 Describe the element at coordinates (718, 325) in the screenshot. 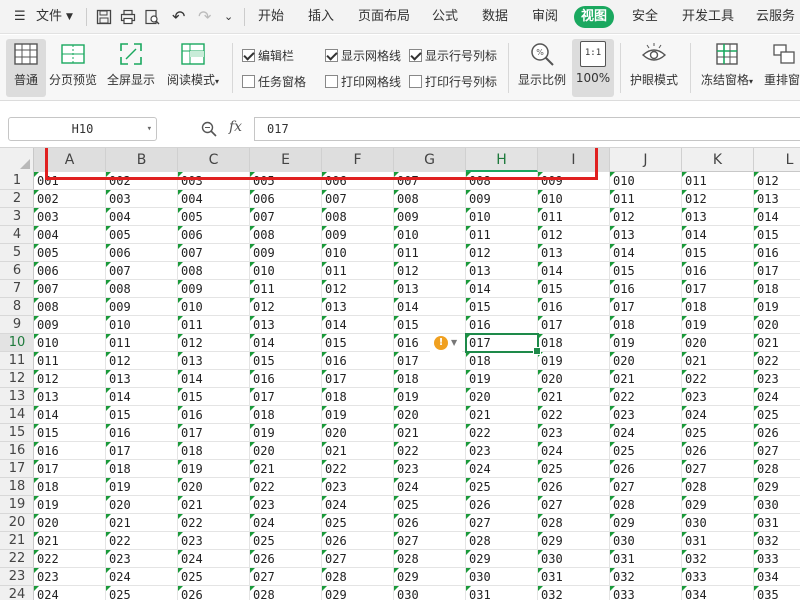

I see `cell-k9: 019` at that location.